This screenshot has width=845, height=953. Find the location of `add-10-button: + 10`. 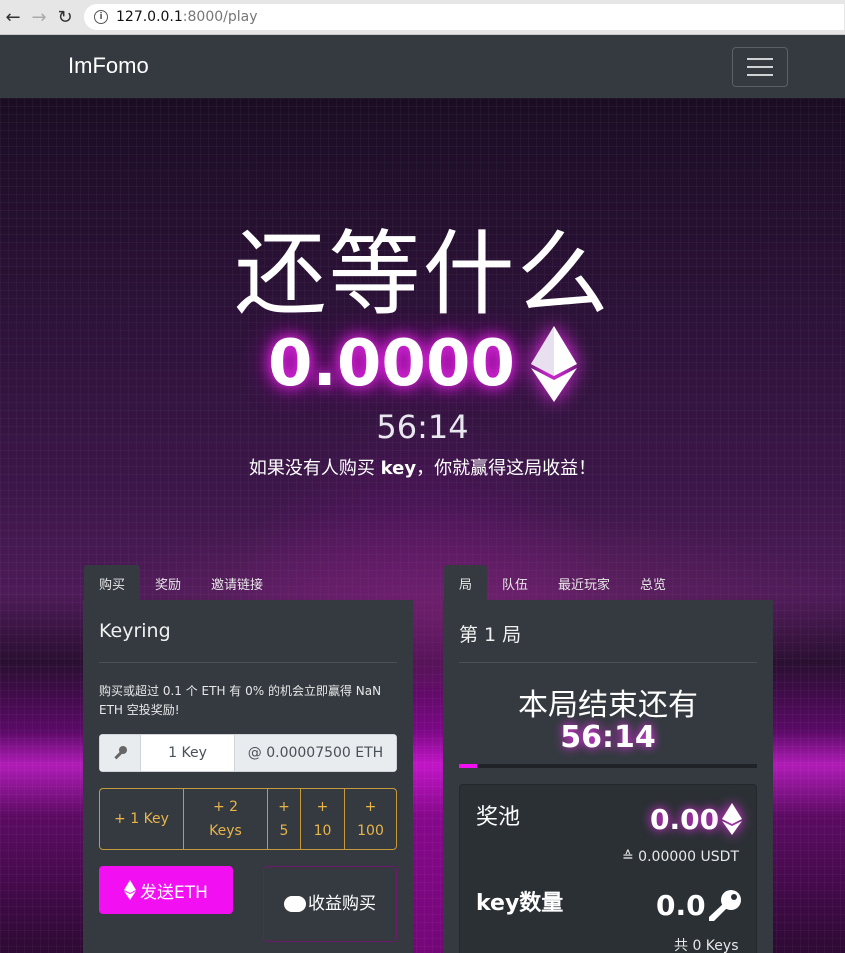

add-10-button: + 10 is located at coordinates (323, 819).